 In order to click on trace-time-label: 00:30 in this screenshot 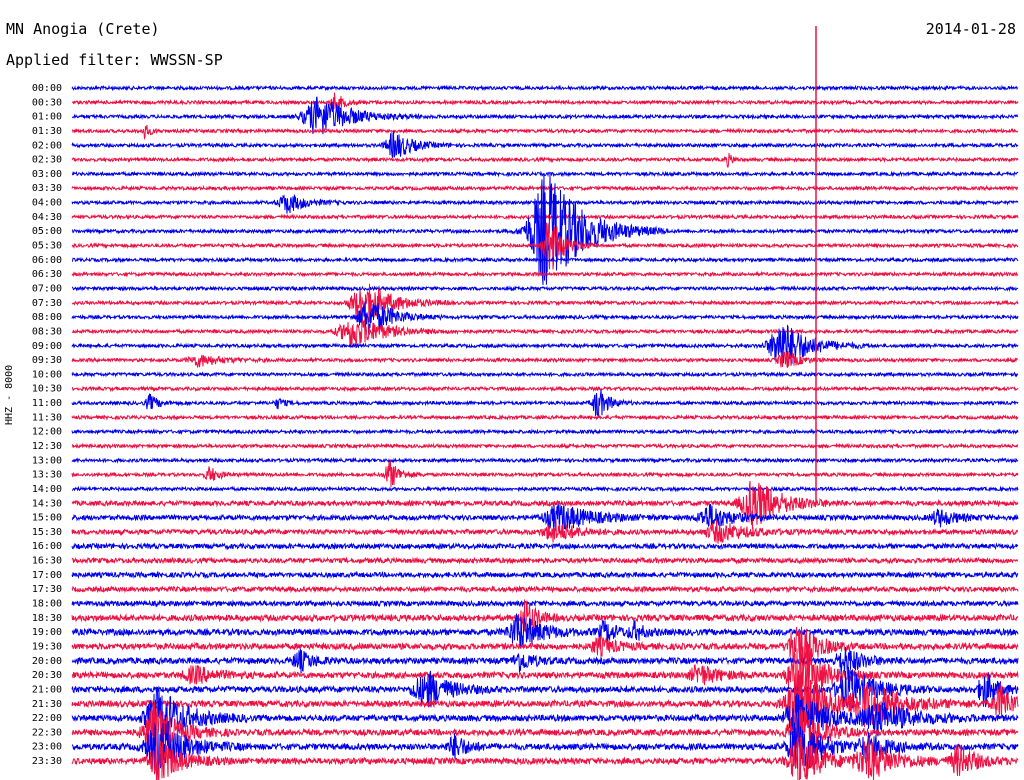, I will do `click(47, 102)`.